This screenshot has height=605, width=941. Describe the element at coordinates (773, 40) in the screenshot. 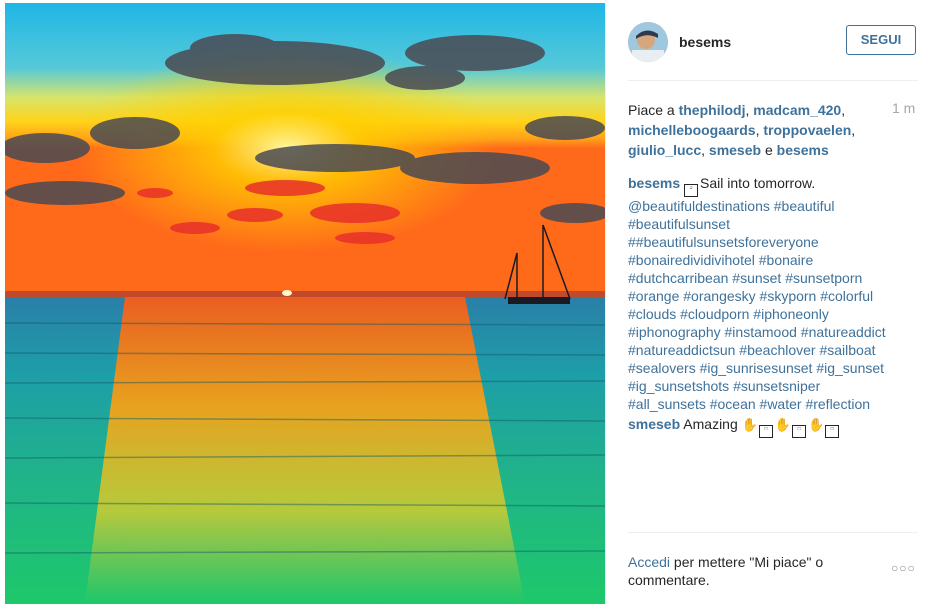

I see `post-header: besems SEGUI` at that location.